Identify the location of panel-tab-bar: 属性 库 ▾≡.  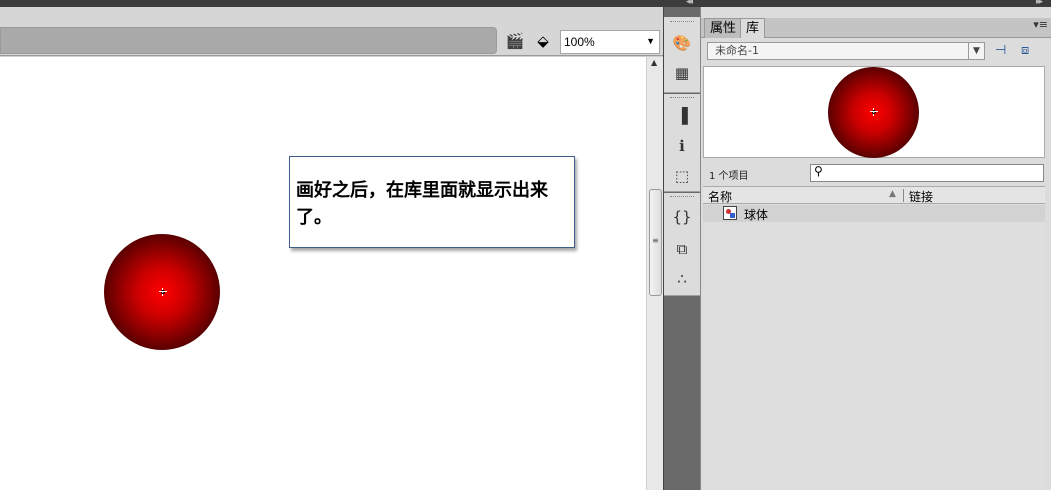
(876, 28).